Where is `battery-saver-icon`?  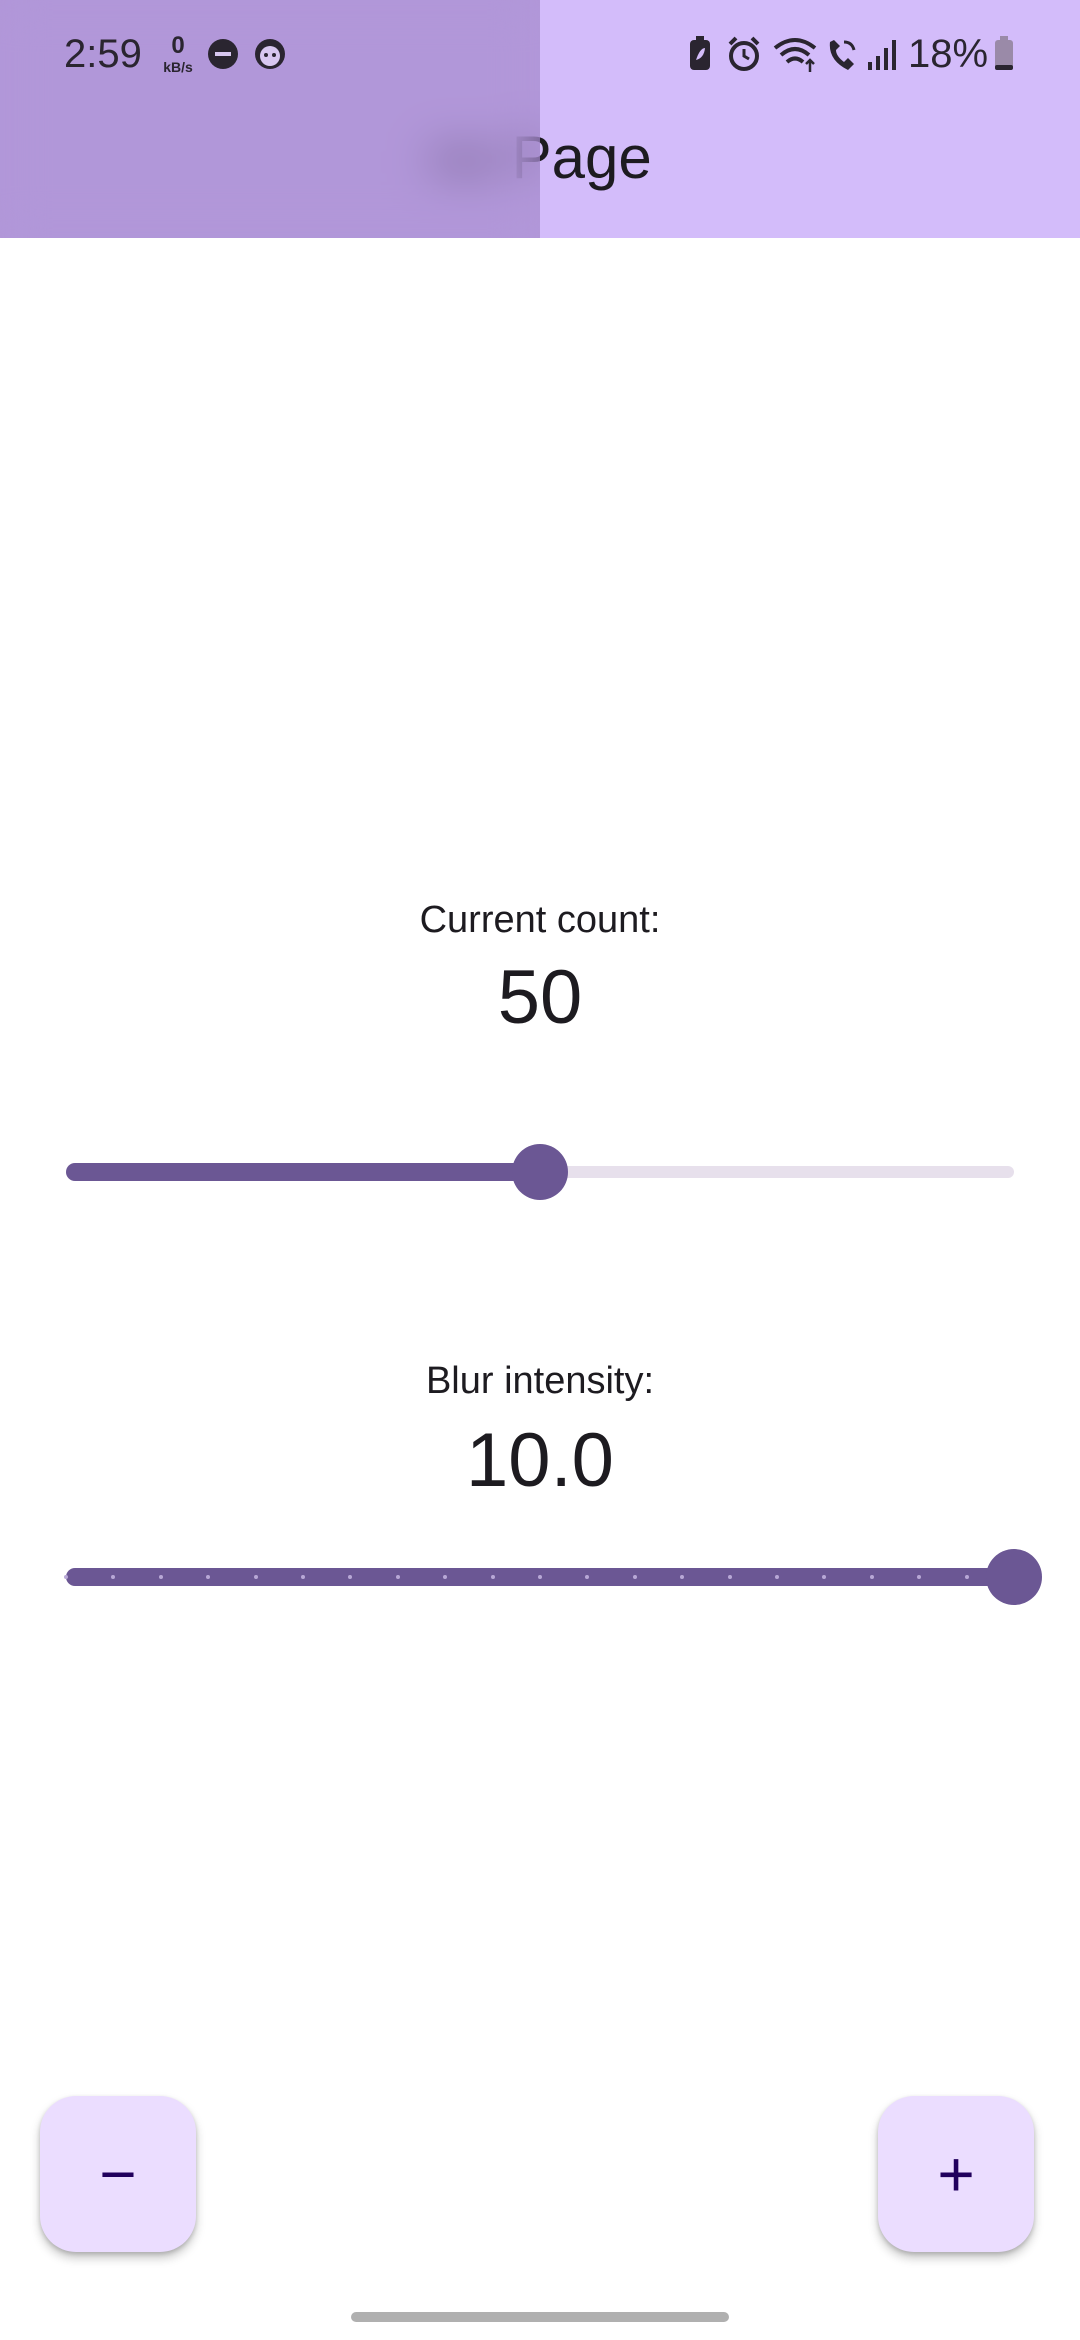
battery-saver-icon is located at coordinates (700, 53).